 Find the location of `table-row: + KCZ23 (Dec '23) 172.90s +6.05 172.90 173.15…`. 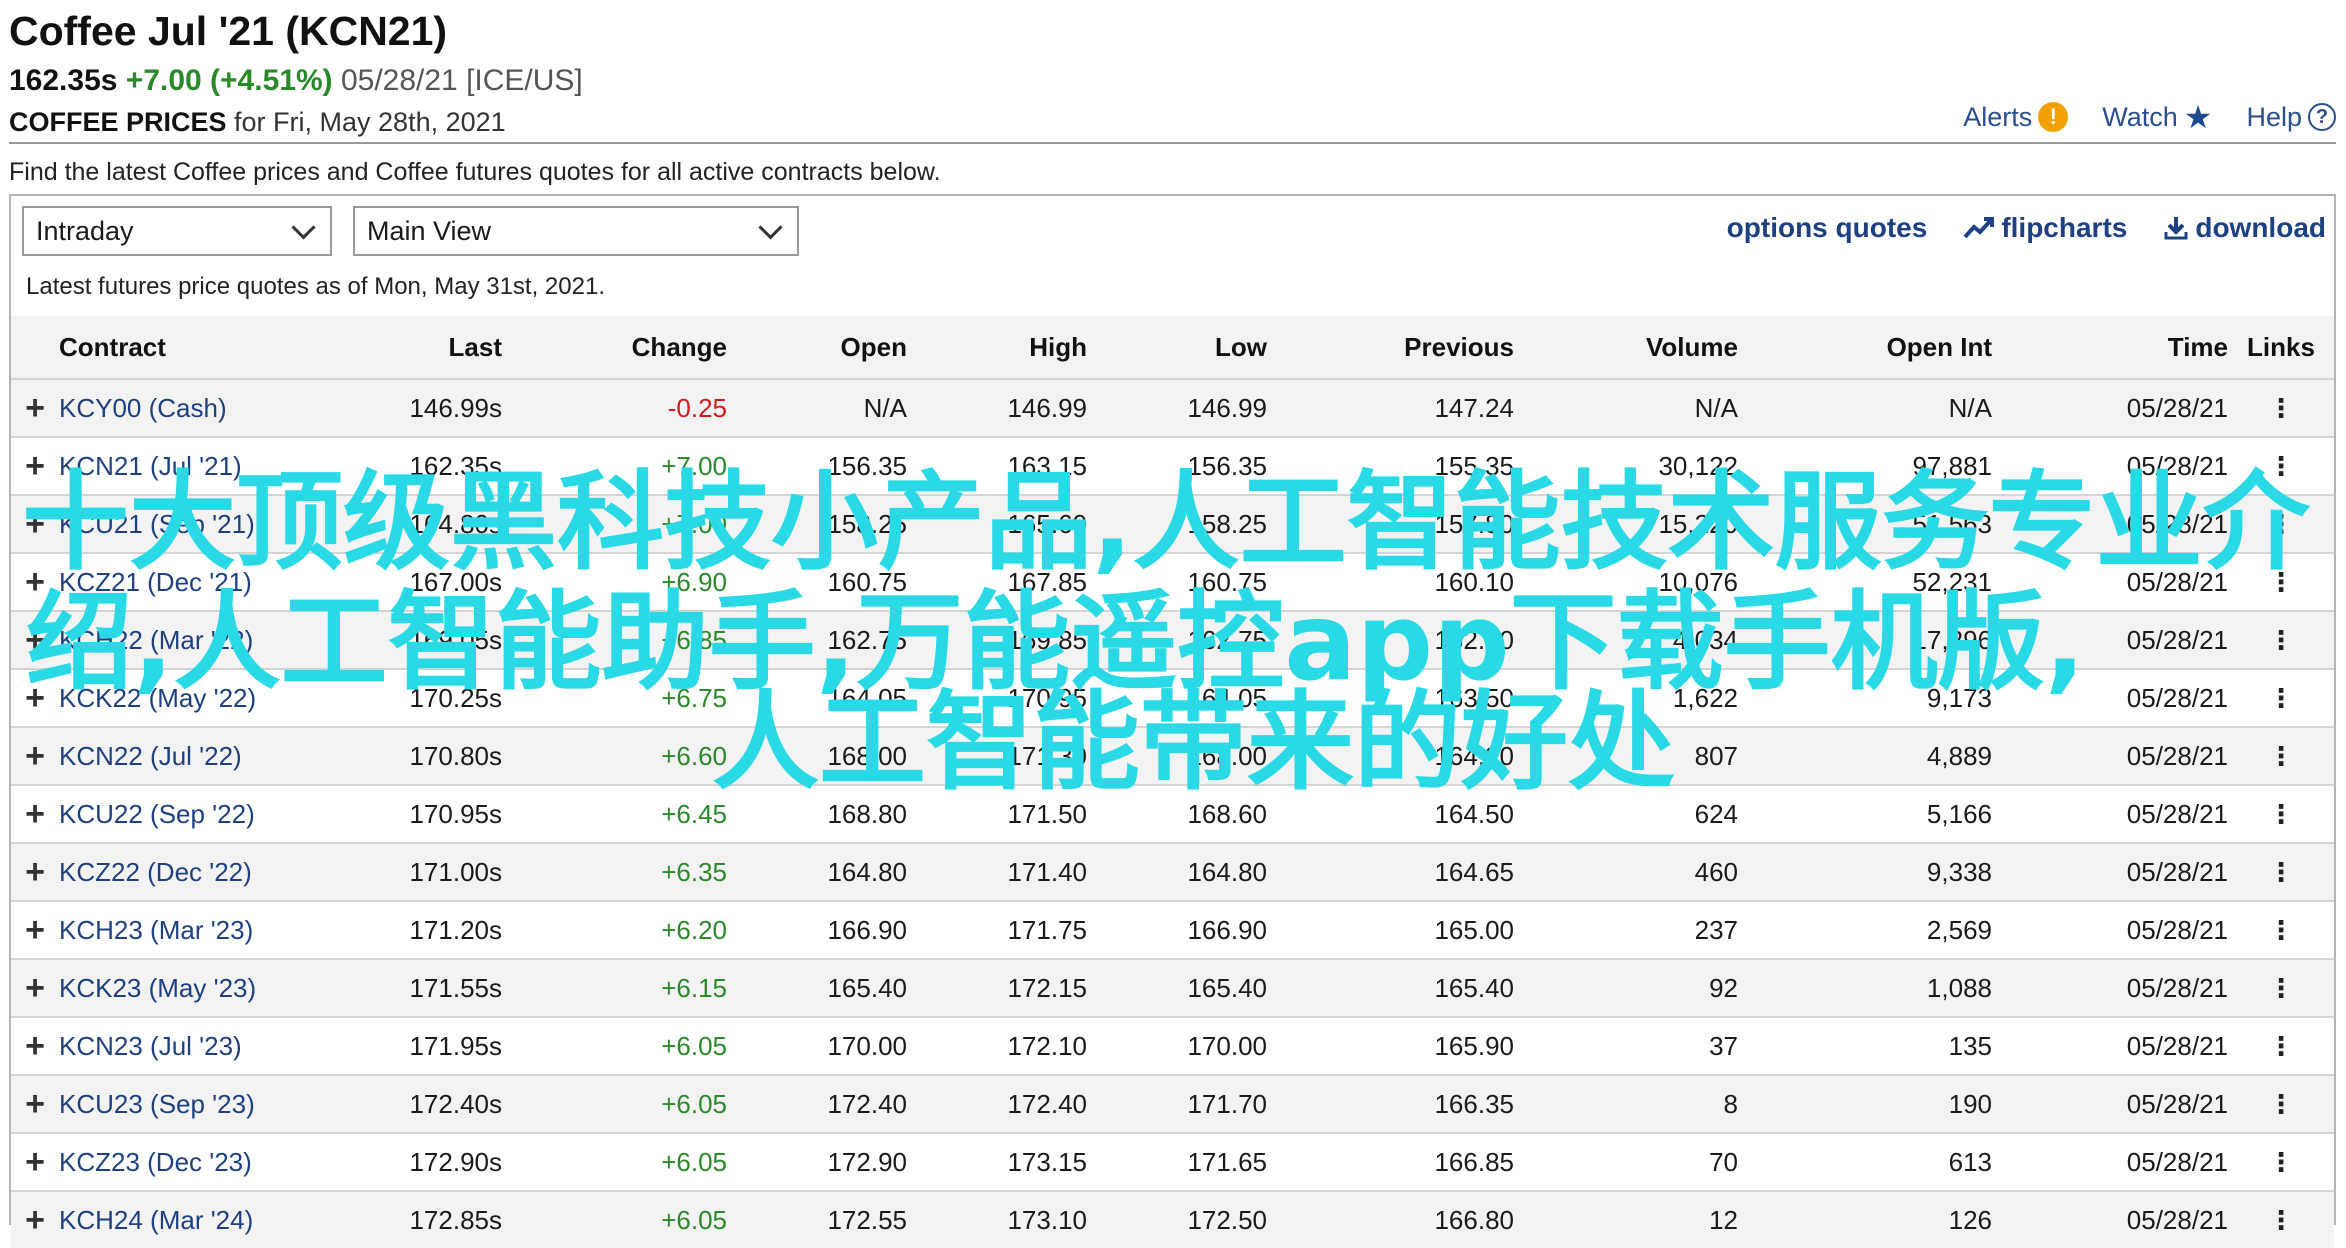

table-row: + KCZ23 (Dec '23) 172.90s +6.05 172.90 173.15… is located at coordinates (1172, 1161).